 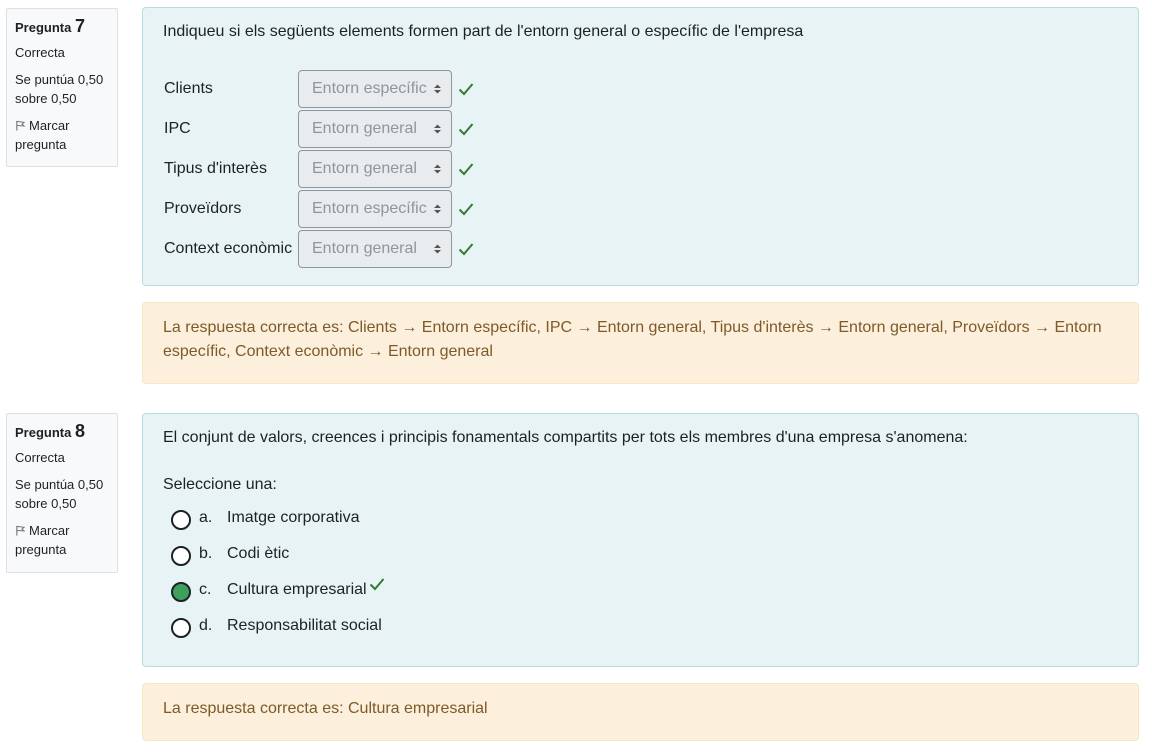 What do you see at coordinates (79, 26) in the screenshot?
I see `question-number: 7` at bounding box center [79, 26].